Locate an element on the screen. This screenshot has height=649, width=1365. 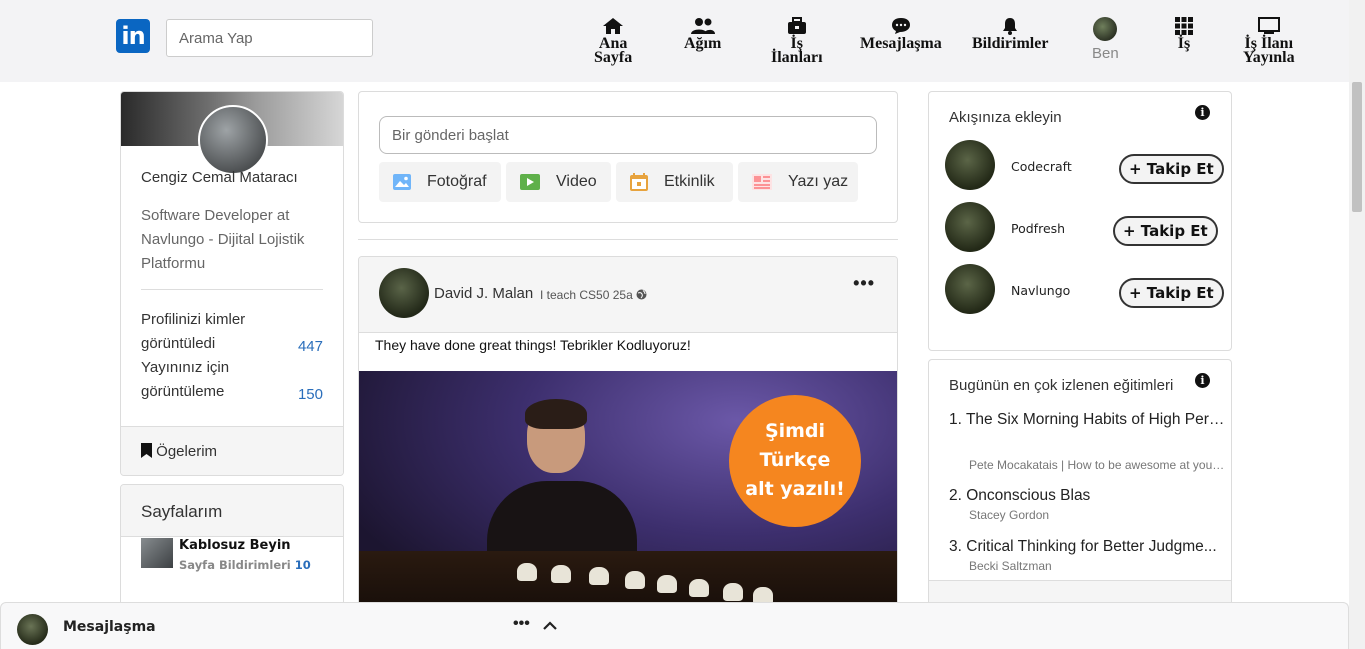
nav-work: İş is located at coordinates (1184, 34).